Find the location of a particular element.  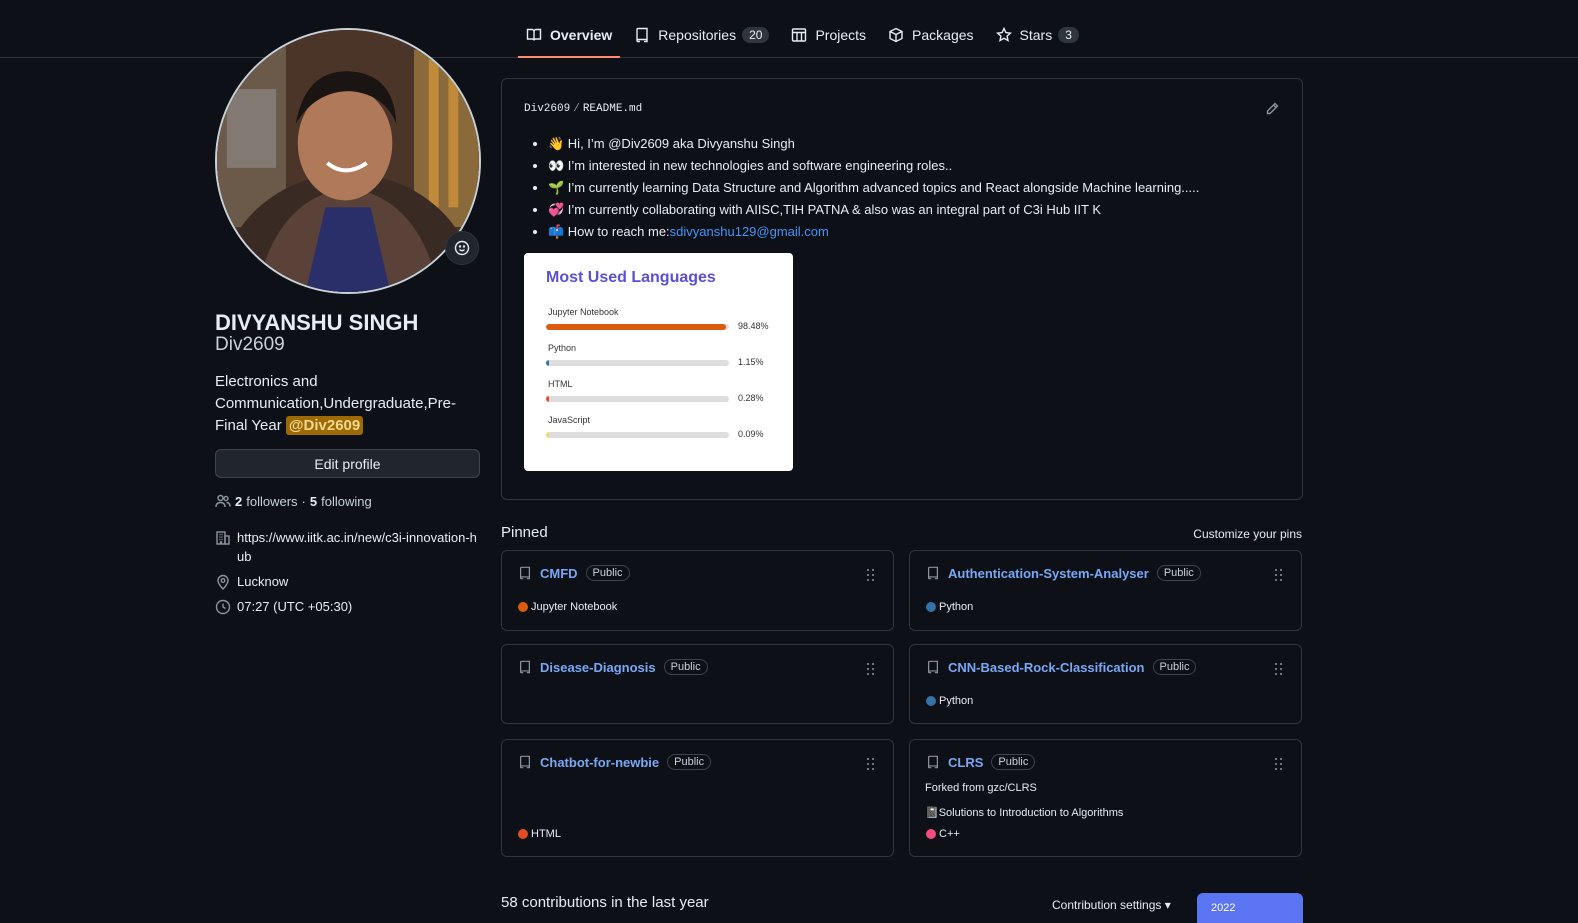

followers-link: 2 followers is located at coordinates (266, 501).